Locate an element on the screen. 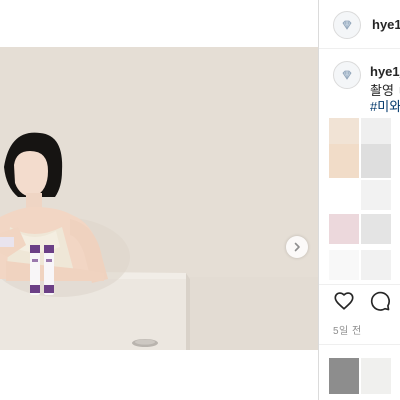 This screenshot has height=400, width=400. next-slide-button is located at coordinates (297, 247).